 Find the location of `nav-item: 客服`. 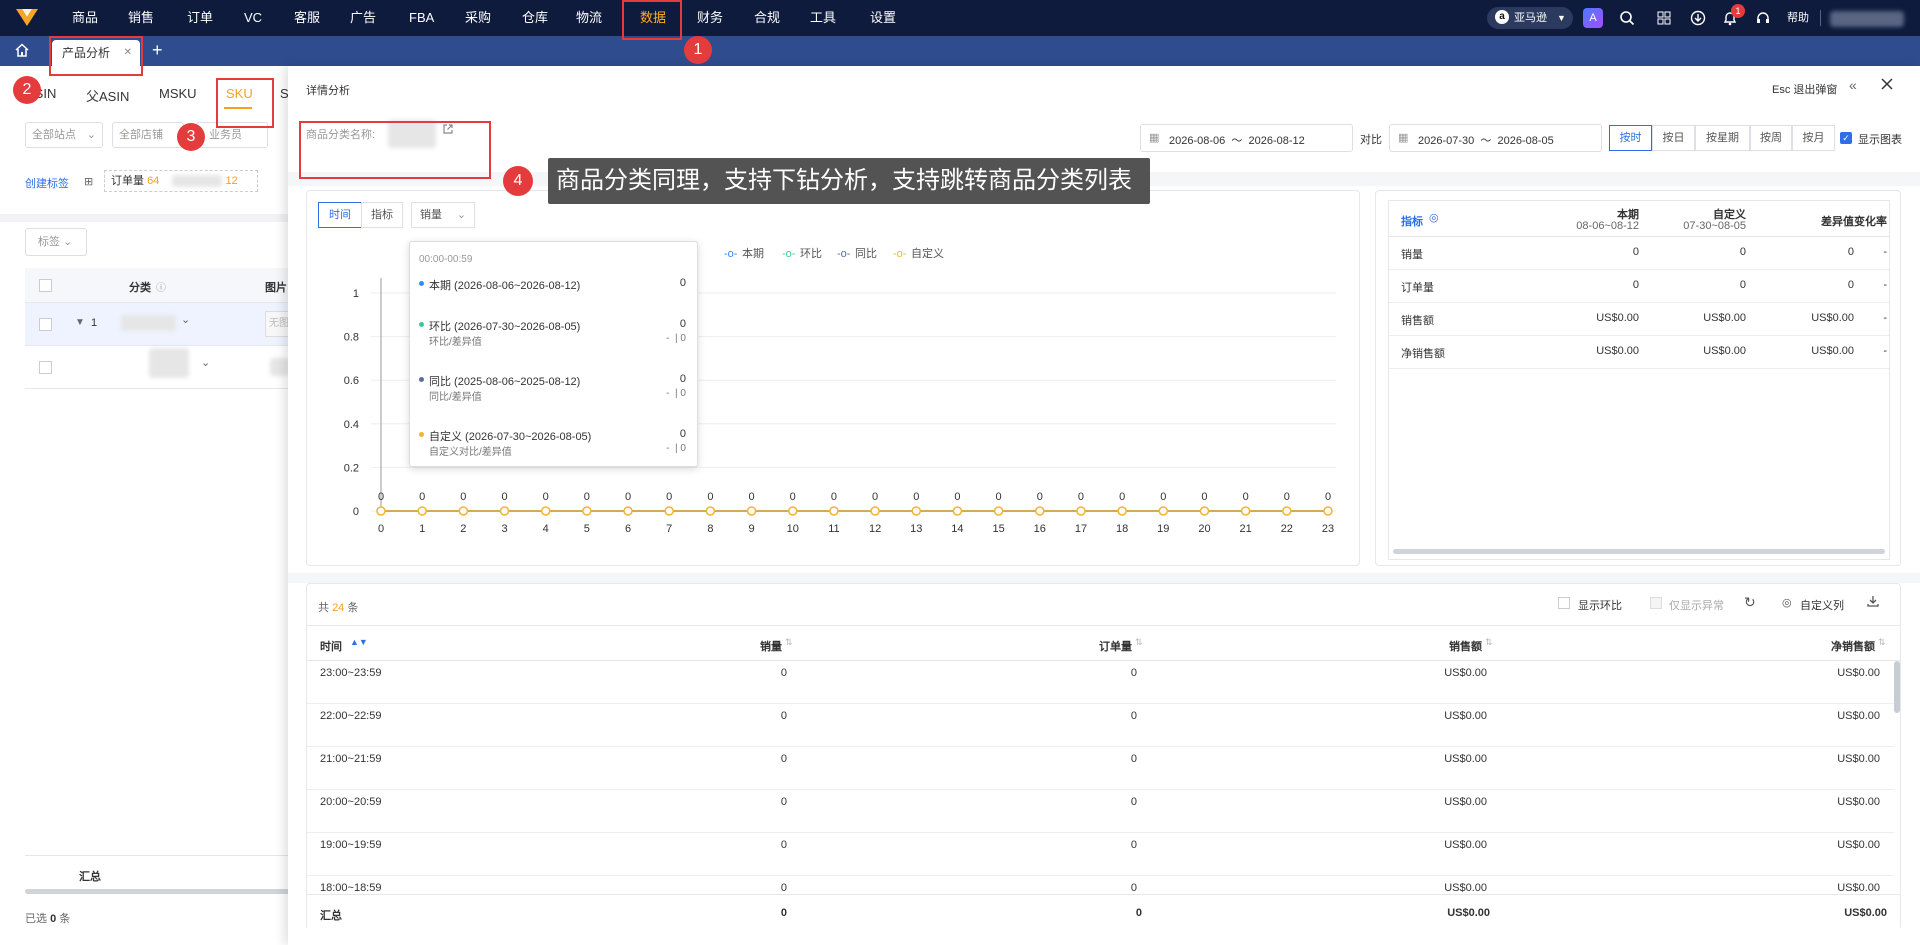

nav-item: 客服 is located at coordinates (307, 18).